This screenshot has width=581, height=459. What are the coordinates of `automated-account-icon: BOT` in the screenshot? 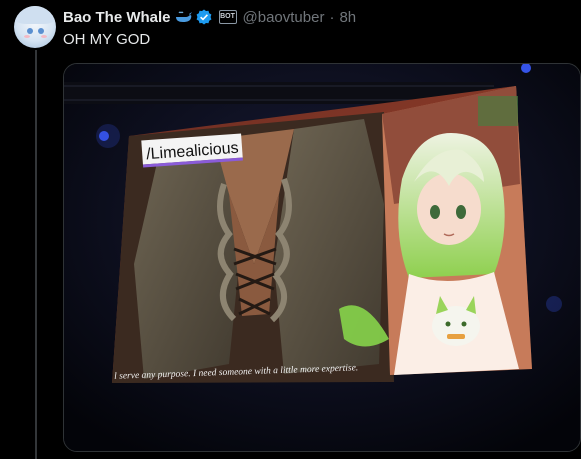 It's located at (227, 17).